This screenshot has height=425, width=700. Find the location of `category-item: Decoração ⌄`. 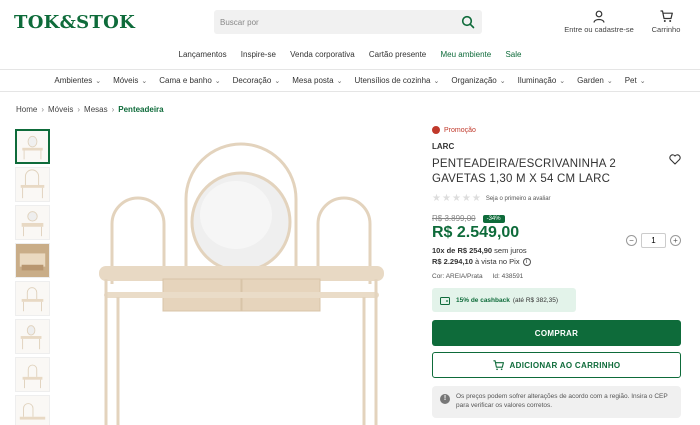

category-item: Decoração ⌄ is located at coordinates (257, 80).